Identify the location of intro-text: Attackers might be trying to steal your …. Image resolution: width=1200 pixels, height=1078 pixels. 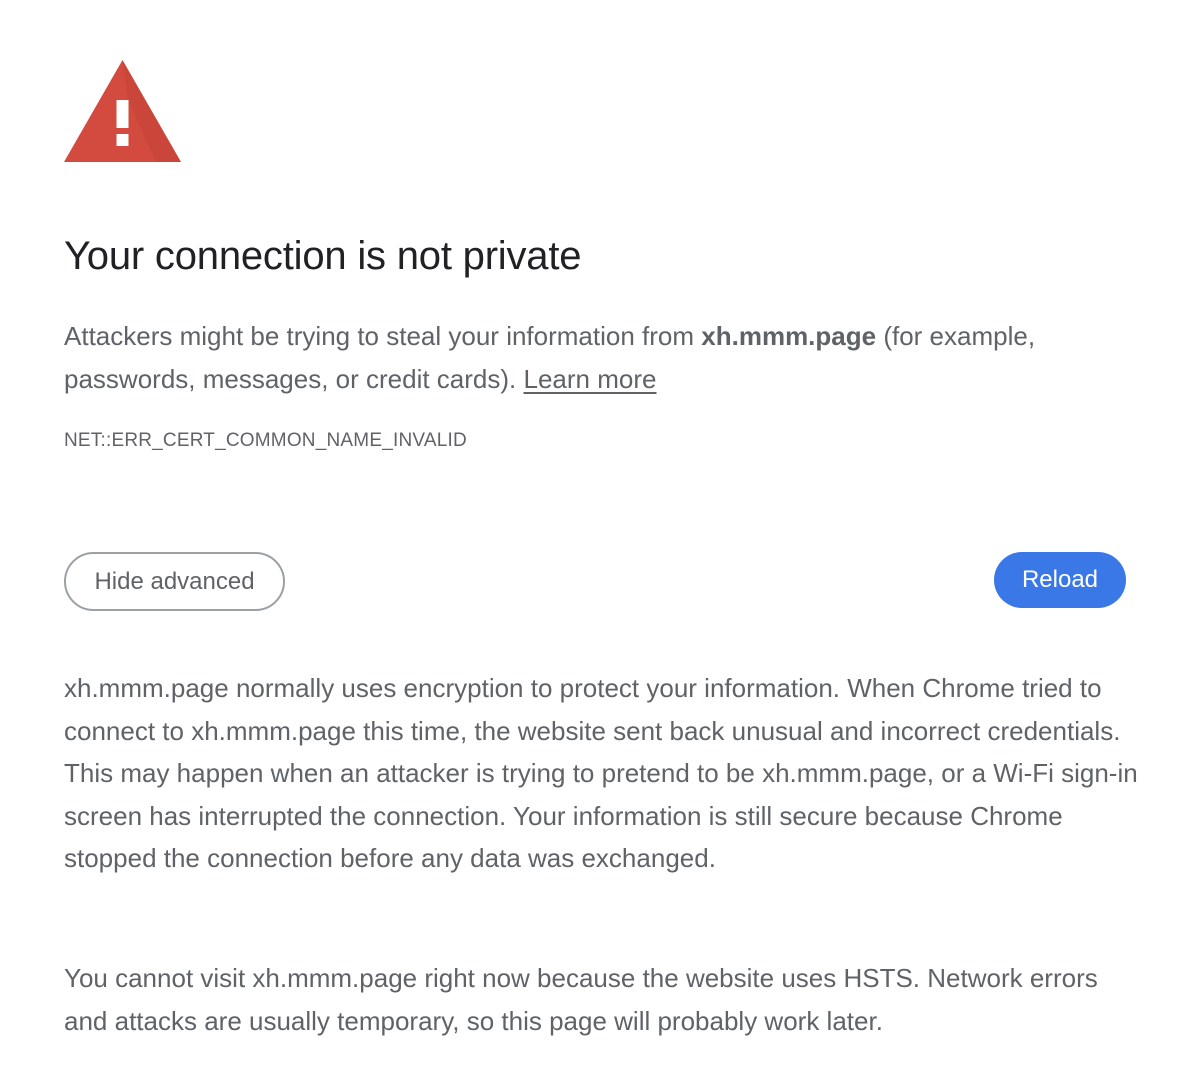
(604, 357).